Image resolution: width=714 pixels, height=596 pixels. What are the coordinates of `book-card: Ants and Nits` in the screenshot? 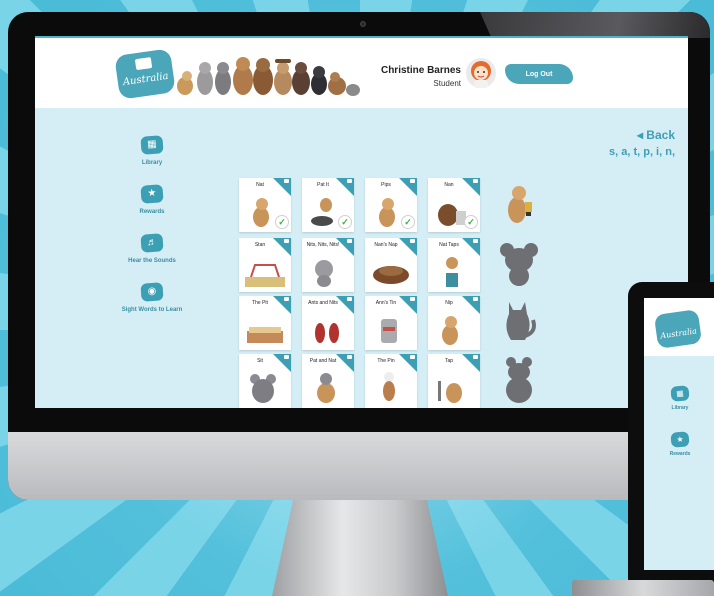 It's located at (328, 323).